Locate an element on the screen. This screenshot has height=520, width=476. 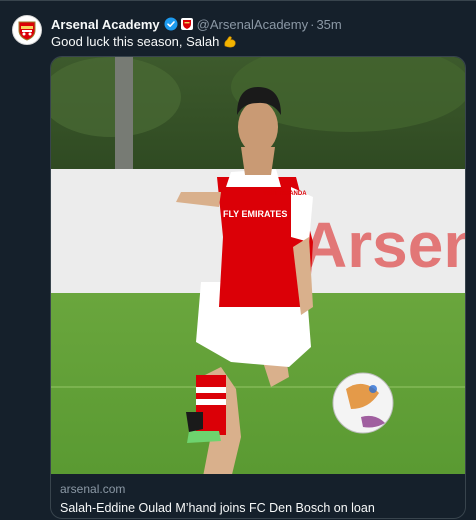
tweet-text: Good luck this season, Salah is located at coordinates (144, 42).